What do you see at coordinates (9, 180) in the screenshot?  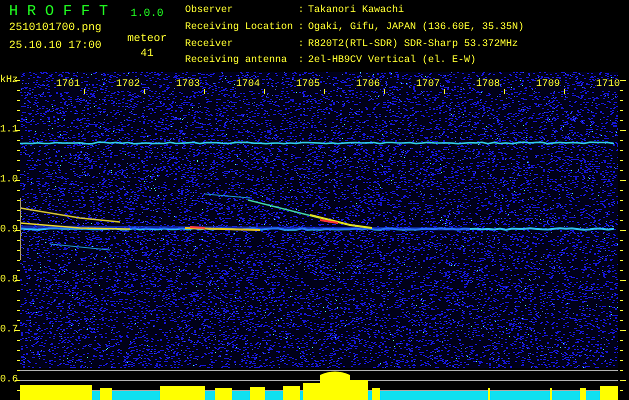 I see `frequency-label: 1.0` at bounding box center [9, 180].